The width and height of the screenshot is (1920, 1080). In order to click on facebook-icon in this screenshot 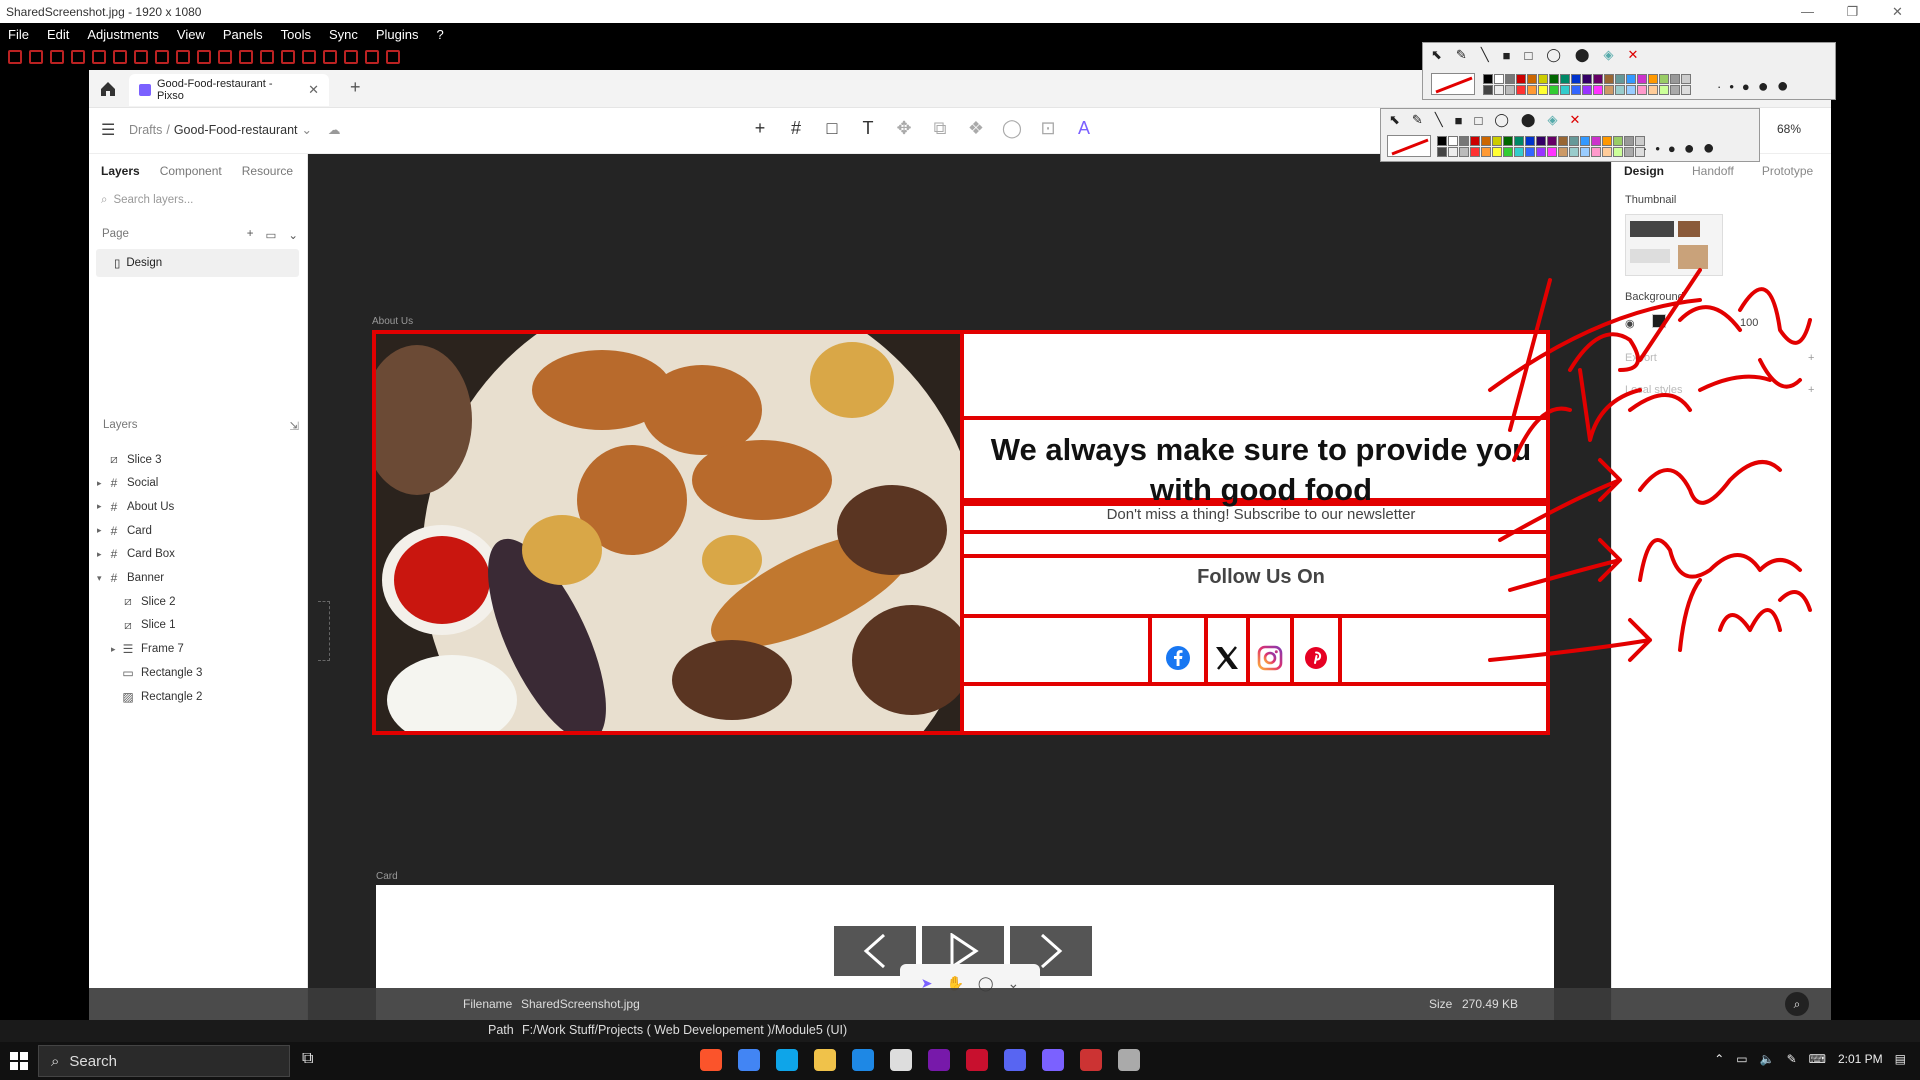, I will do `click(1178, 658)`.